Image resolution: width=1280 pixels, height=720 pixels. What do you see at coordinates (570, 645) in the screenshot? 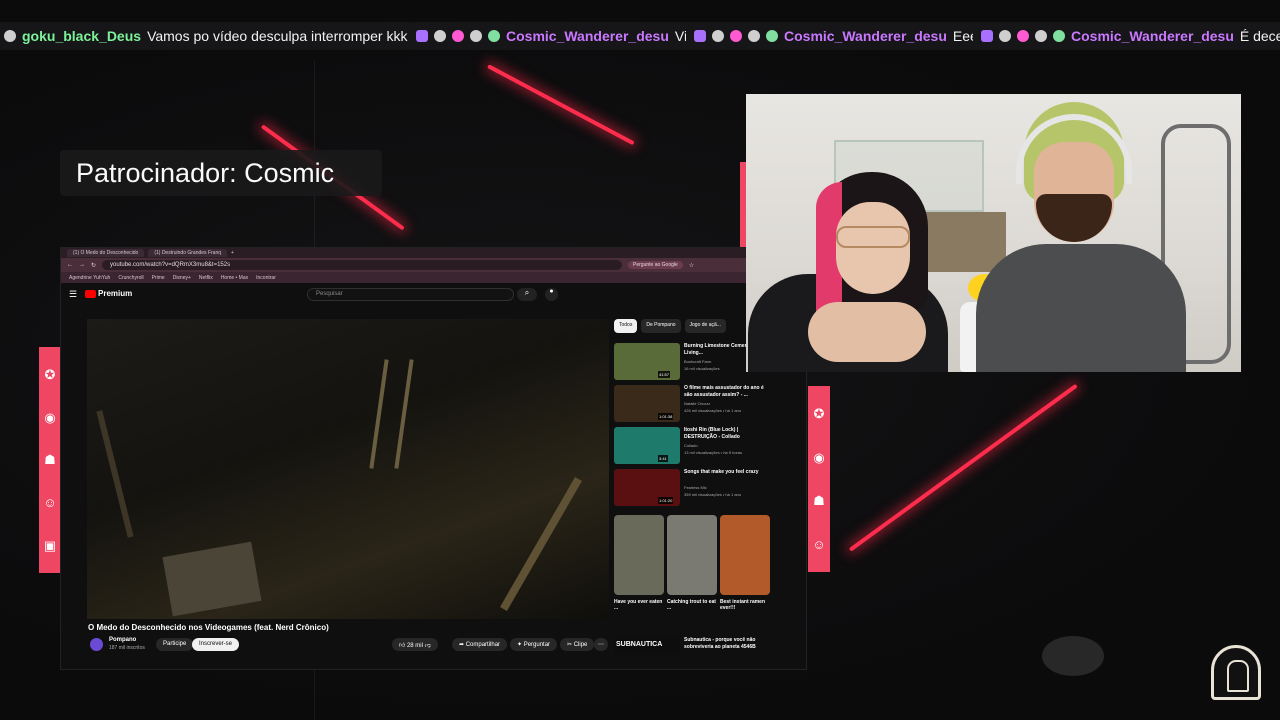
I see `scissors-icon: ✂` at bounding box center [570, 645].